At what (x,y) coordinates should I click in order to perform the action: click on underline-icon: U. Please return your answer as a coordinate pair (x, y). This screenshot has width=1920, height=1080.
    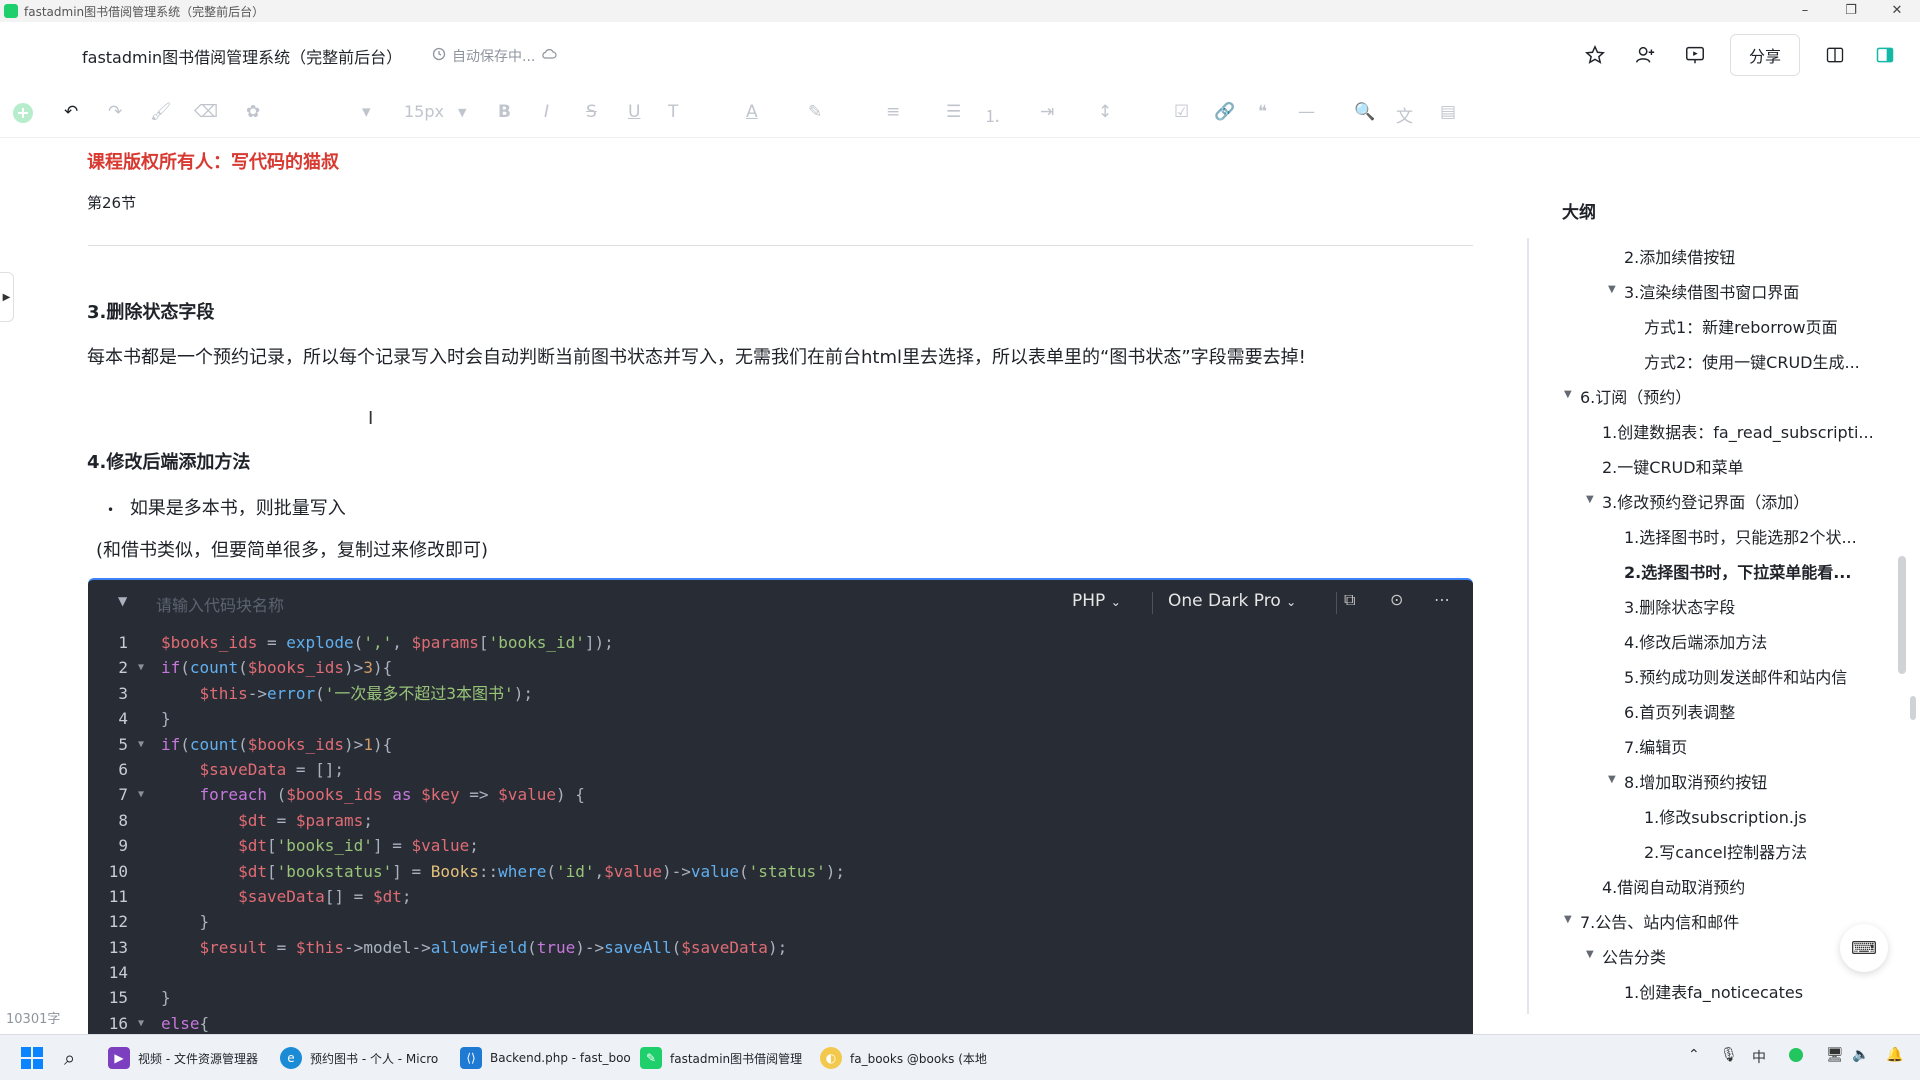
    Looking at the image, I should click on (634, 112).